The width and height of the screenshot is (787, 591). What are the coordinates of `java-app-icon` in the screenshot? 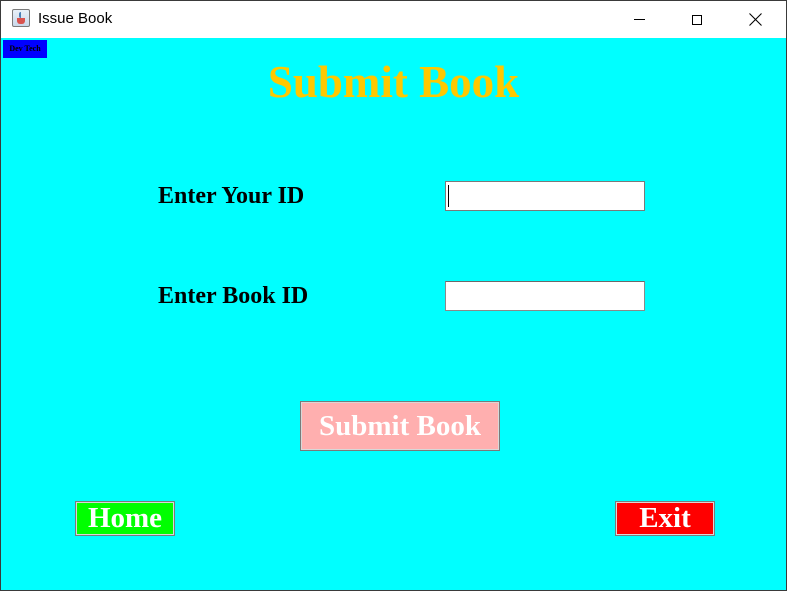 It's located at (21, 18).